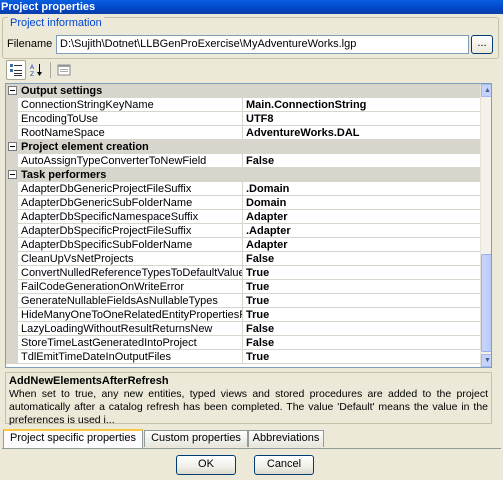 This screenshot has height=480, width=503. What do you see at coordinates (130, 343) in the screenshot?
I see `property-name: StoreTimeLastGeneratedIntoProject` at bounding box center [130, 343].